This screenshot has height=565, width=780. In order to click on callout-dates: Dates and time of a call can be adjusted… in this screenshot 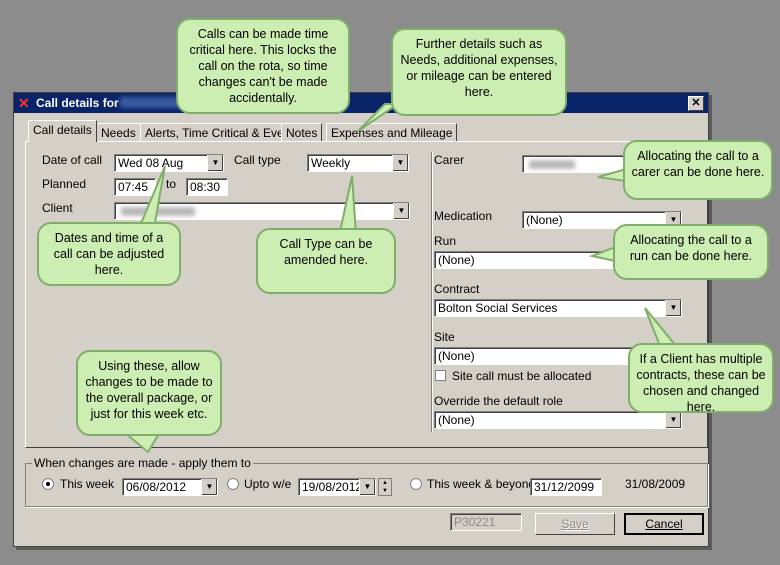, I will do `click(109, 254)`.